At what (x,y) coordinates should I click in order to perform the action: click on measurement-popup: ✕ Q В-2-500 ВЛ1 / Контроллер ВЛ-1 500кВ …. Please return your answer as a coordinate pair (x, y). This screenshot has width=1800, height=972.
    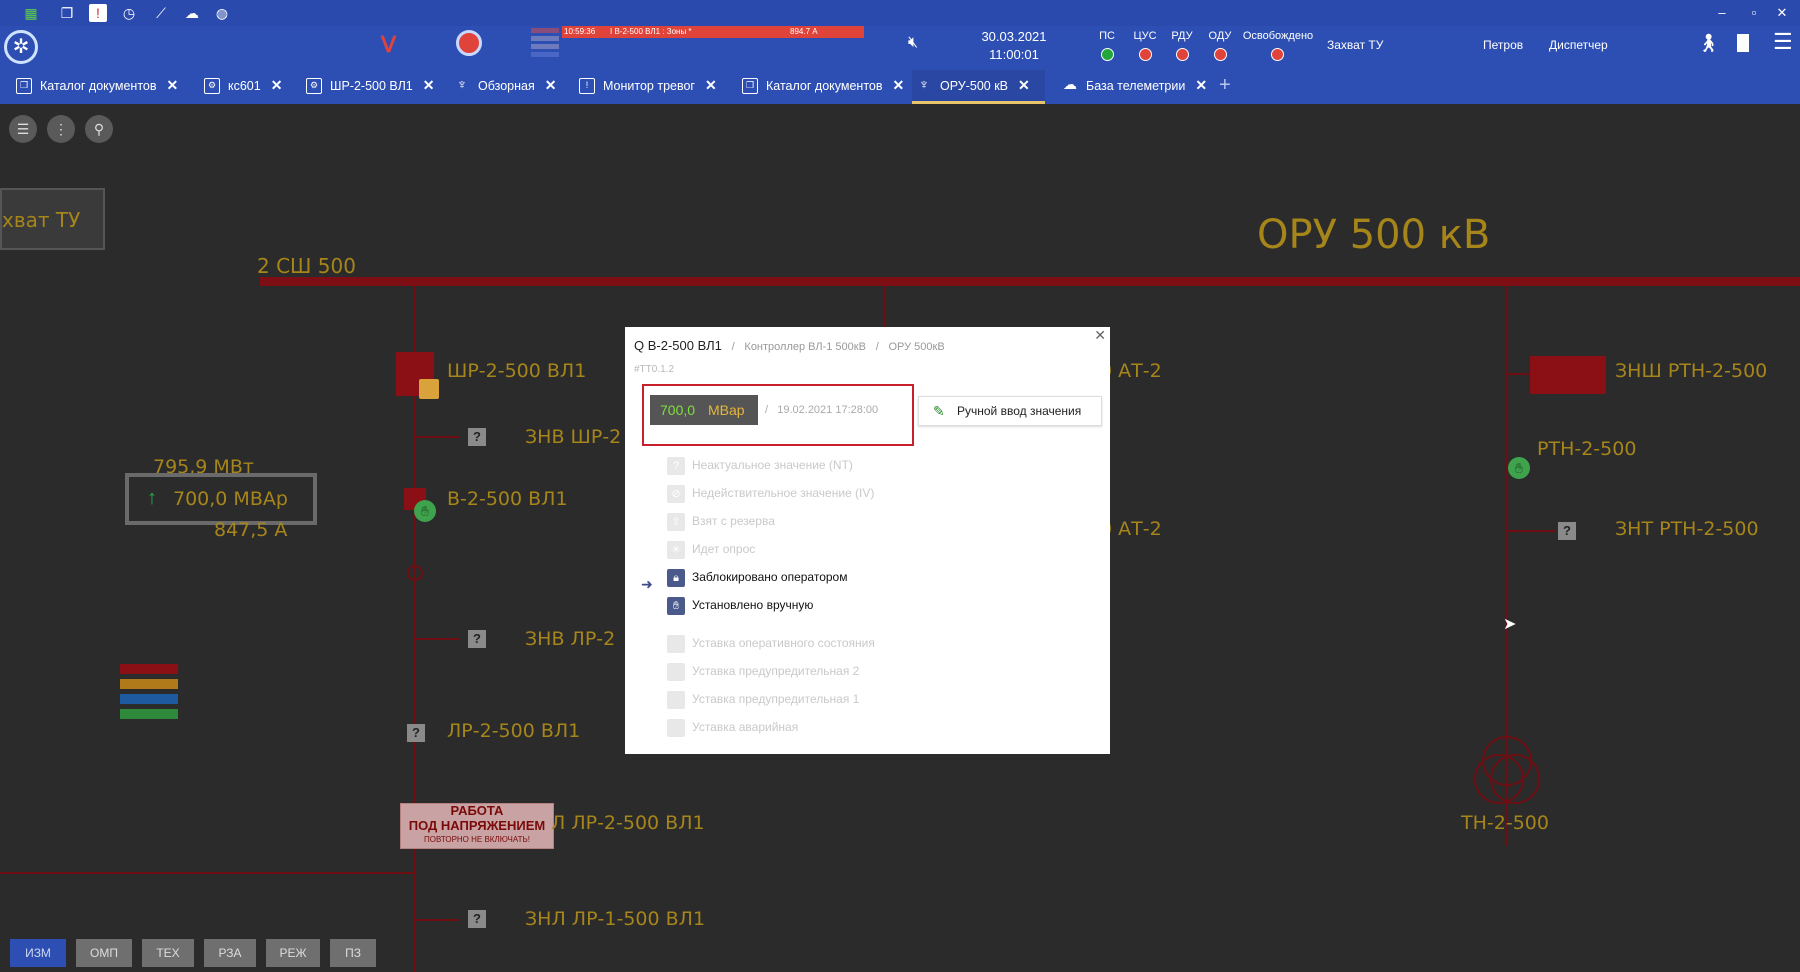
    Looking at the image, I should click on (867, 540).